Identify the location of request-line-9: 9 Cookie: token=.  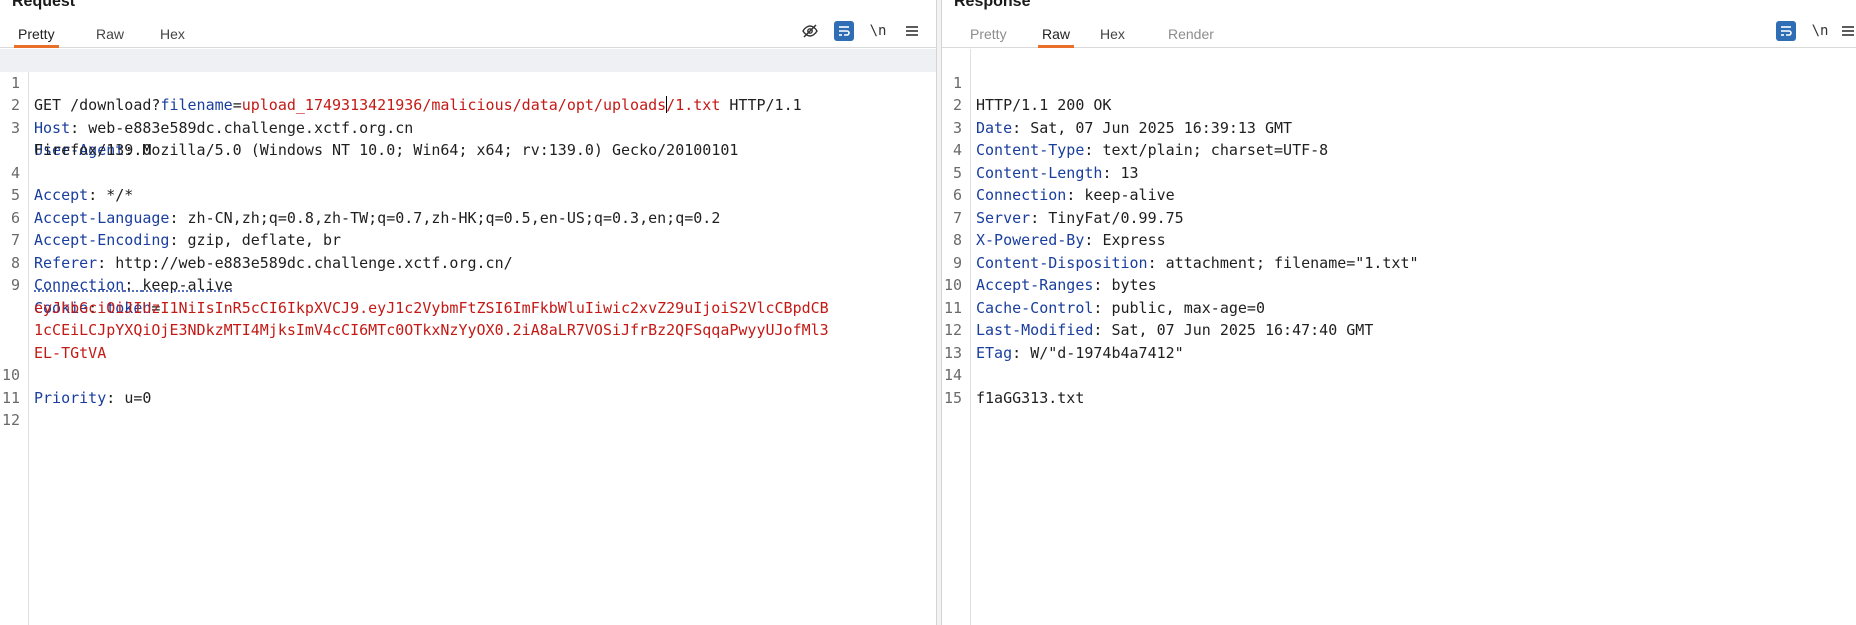
(468, 284).